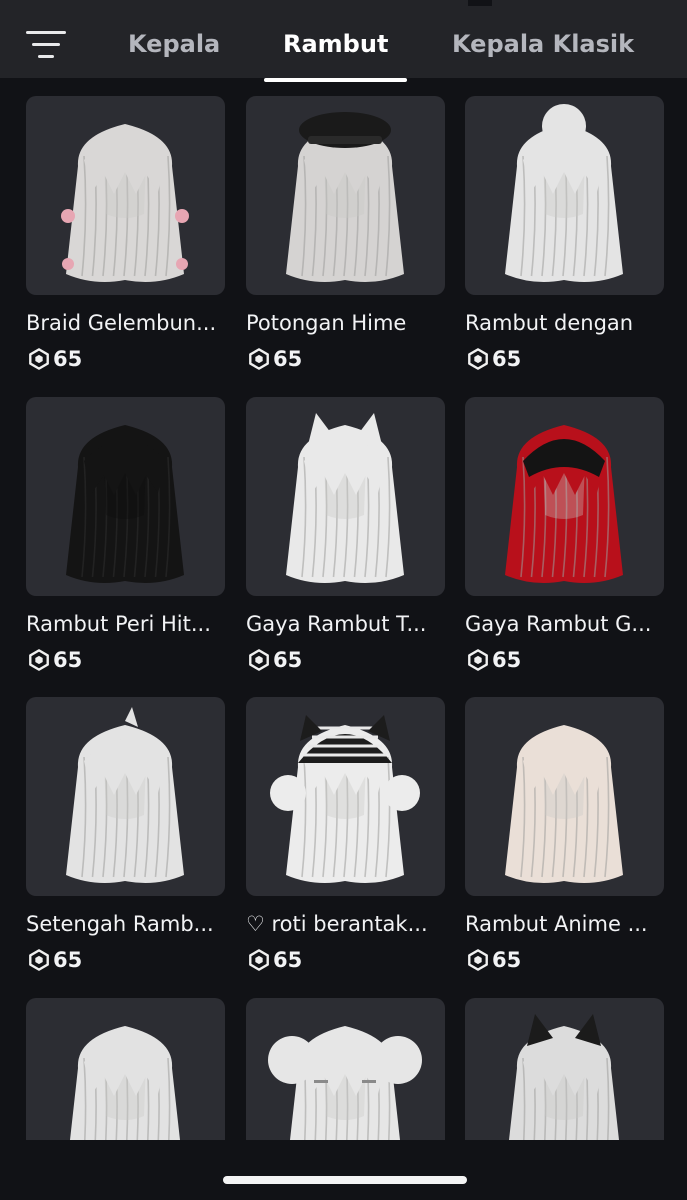 This screenshot has width=687, height=1200. I want to click on hair-item-card: Rambut Anime ... 65, so click(564, 838).